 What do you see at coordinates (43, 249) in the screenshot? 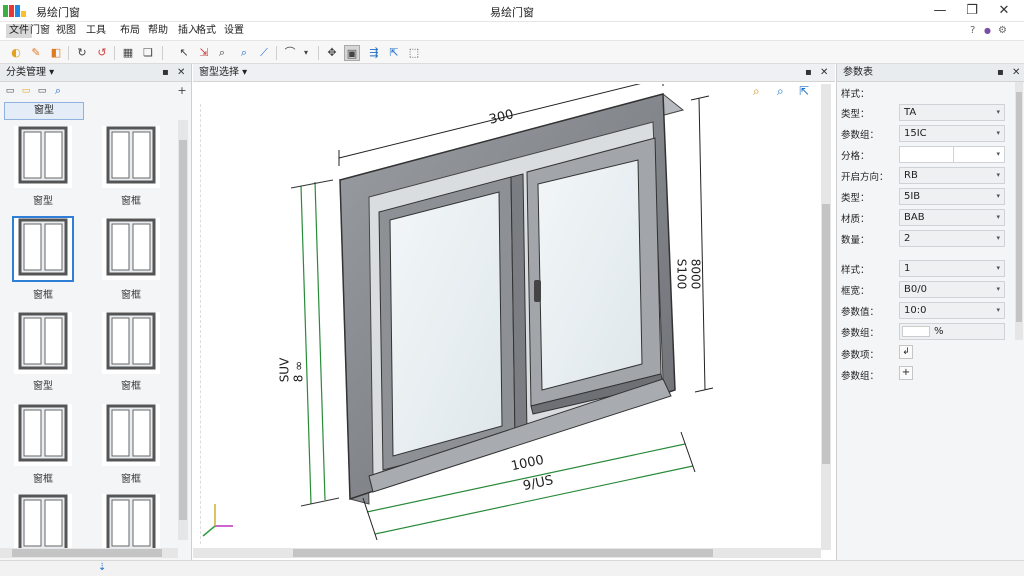
I see `window-thumb-selected` at bounding box center [43, 249].